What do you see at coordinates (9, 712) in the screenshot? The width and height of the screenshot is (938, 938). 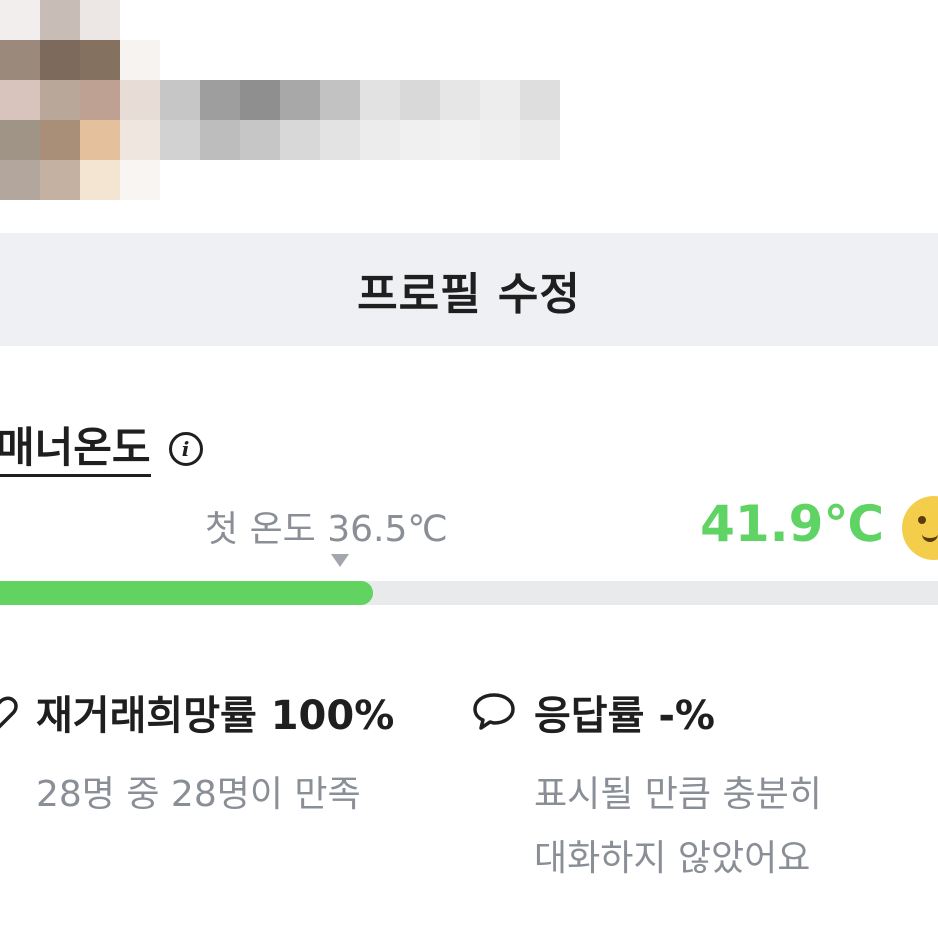 I see `heart-icon` at bounding box center [9, 712].